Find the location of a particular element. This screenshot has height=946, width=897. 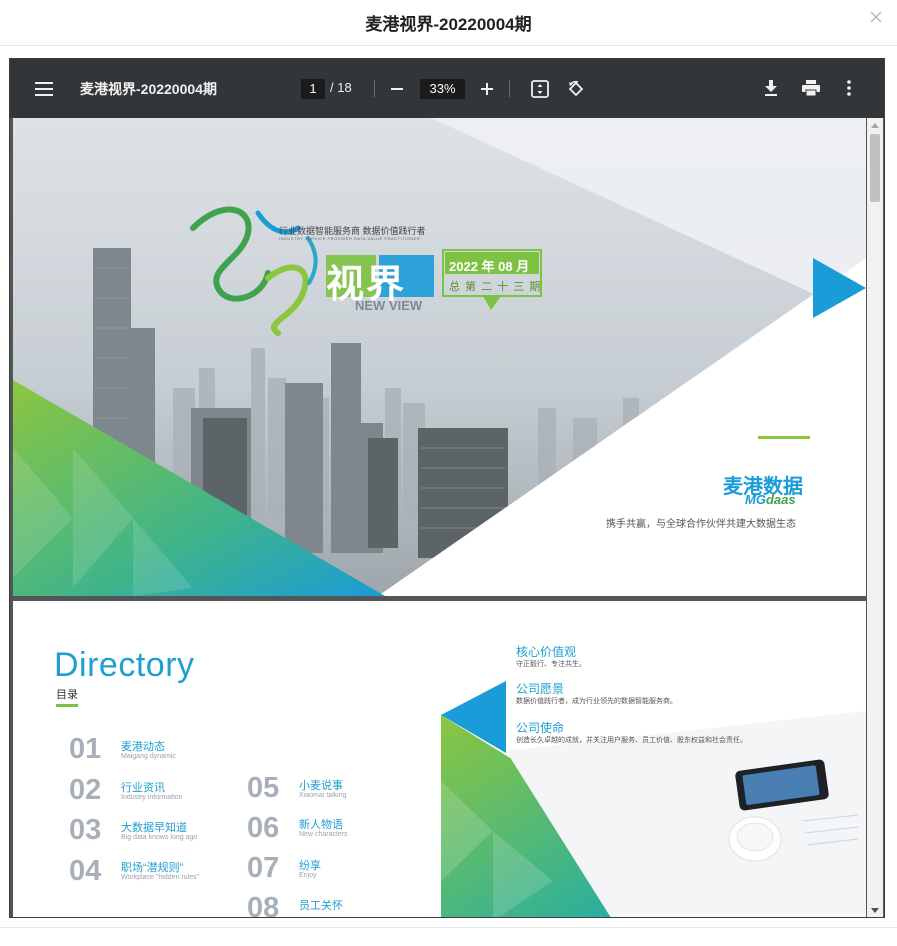

directory-number: 06 is located at coordinates (263, 828).